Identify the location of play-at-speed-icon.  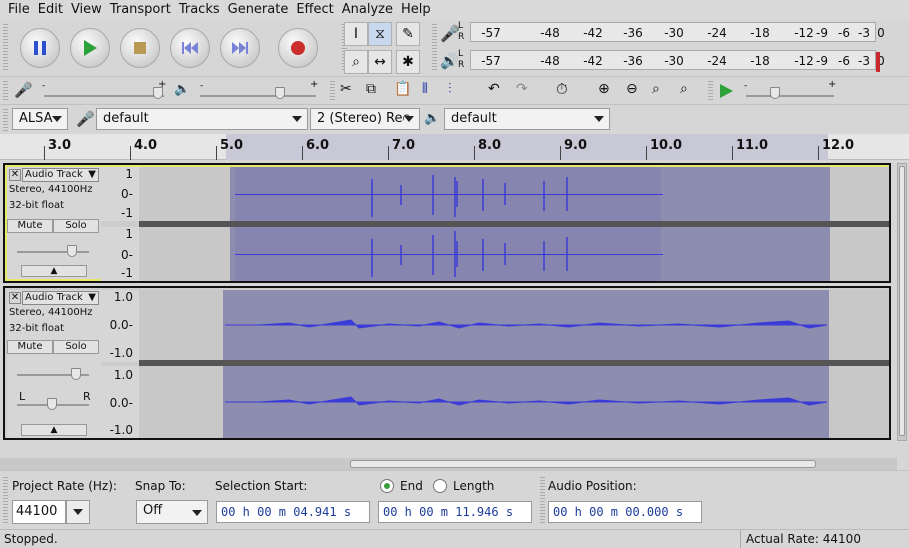
(726, 91).